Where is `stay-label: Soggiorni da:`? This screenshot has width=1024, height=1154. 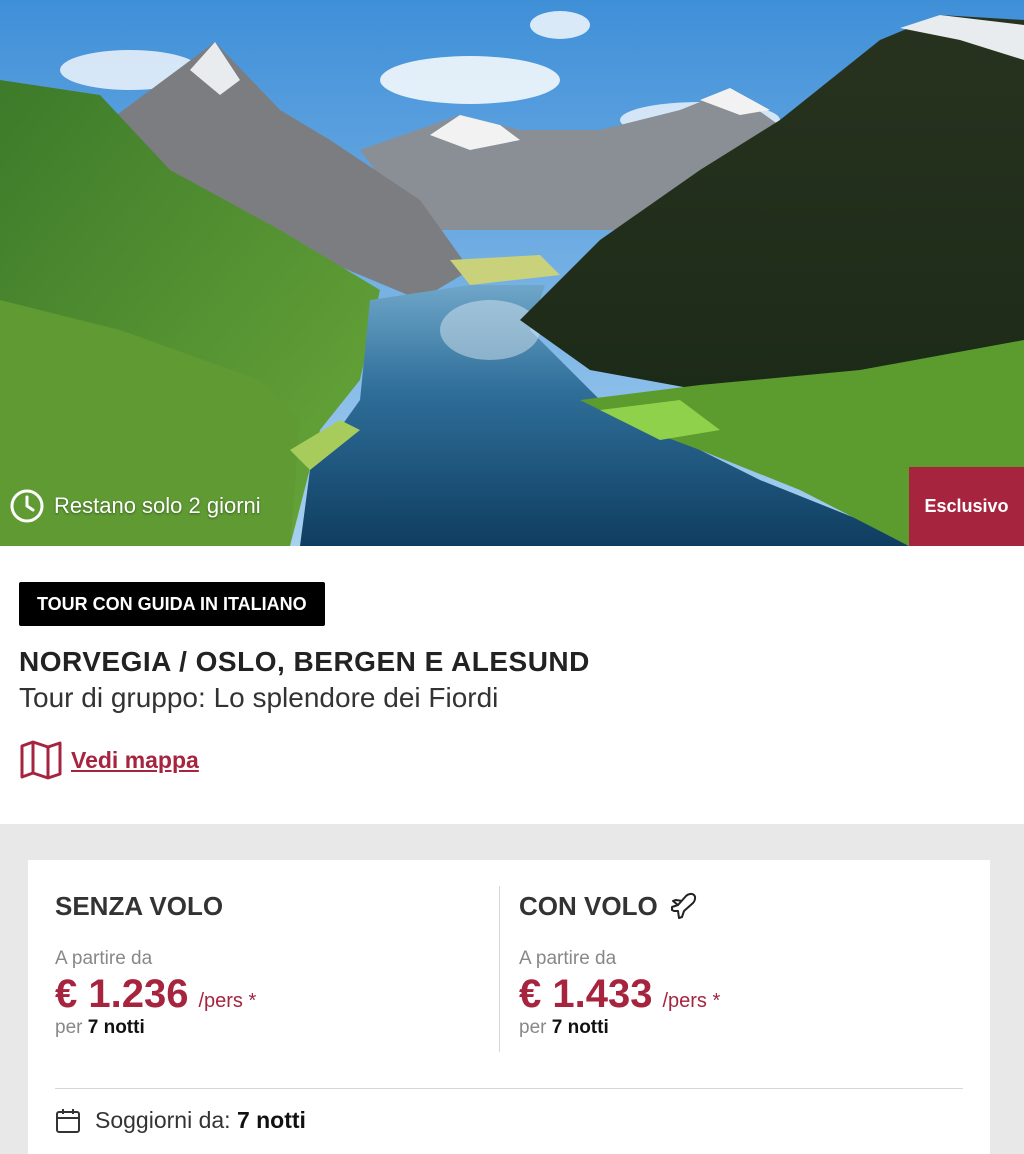
stay-label: Soggiorni da: is located at coordinates (163, 1120).